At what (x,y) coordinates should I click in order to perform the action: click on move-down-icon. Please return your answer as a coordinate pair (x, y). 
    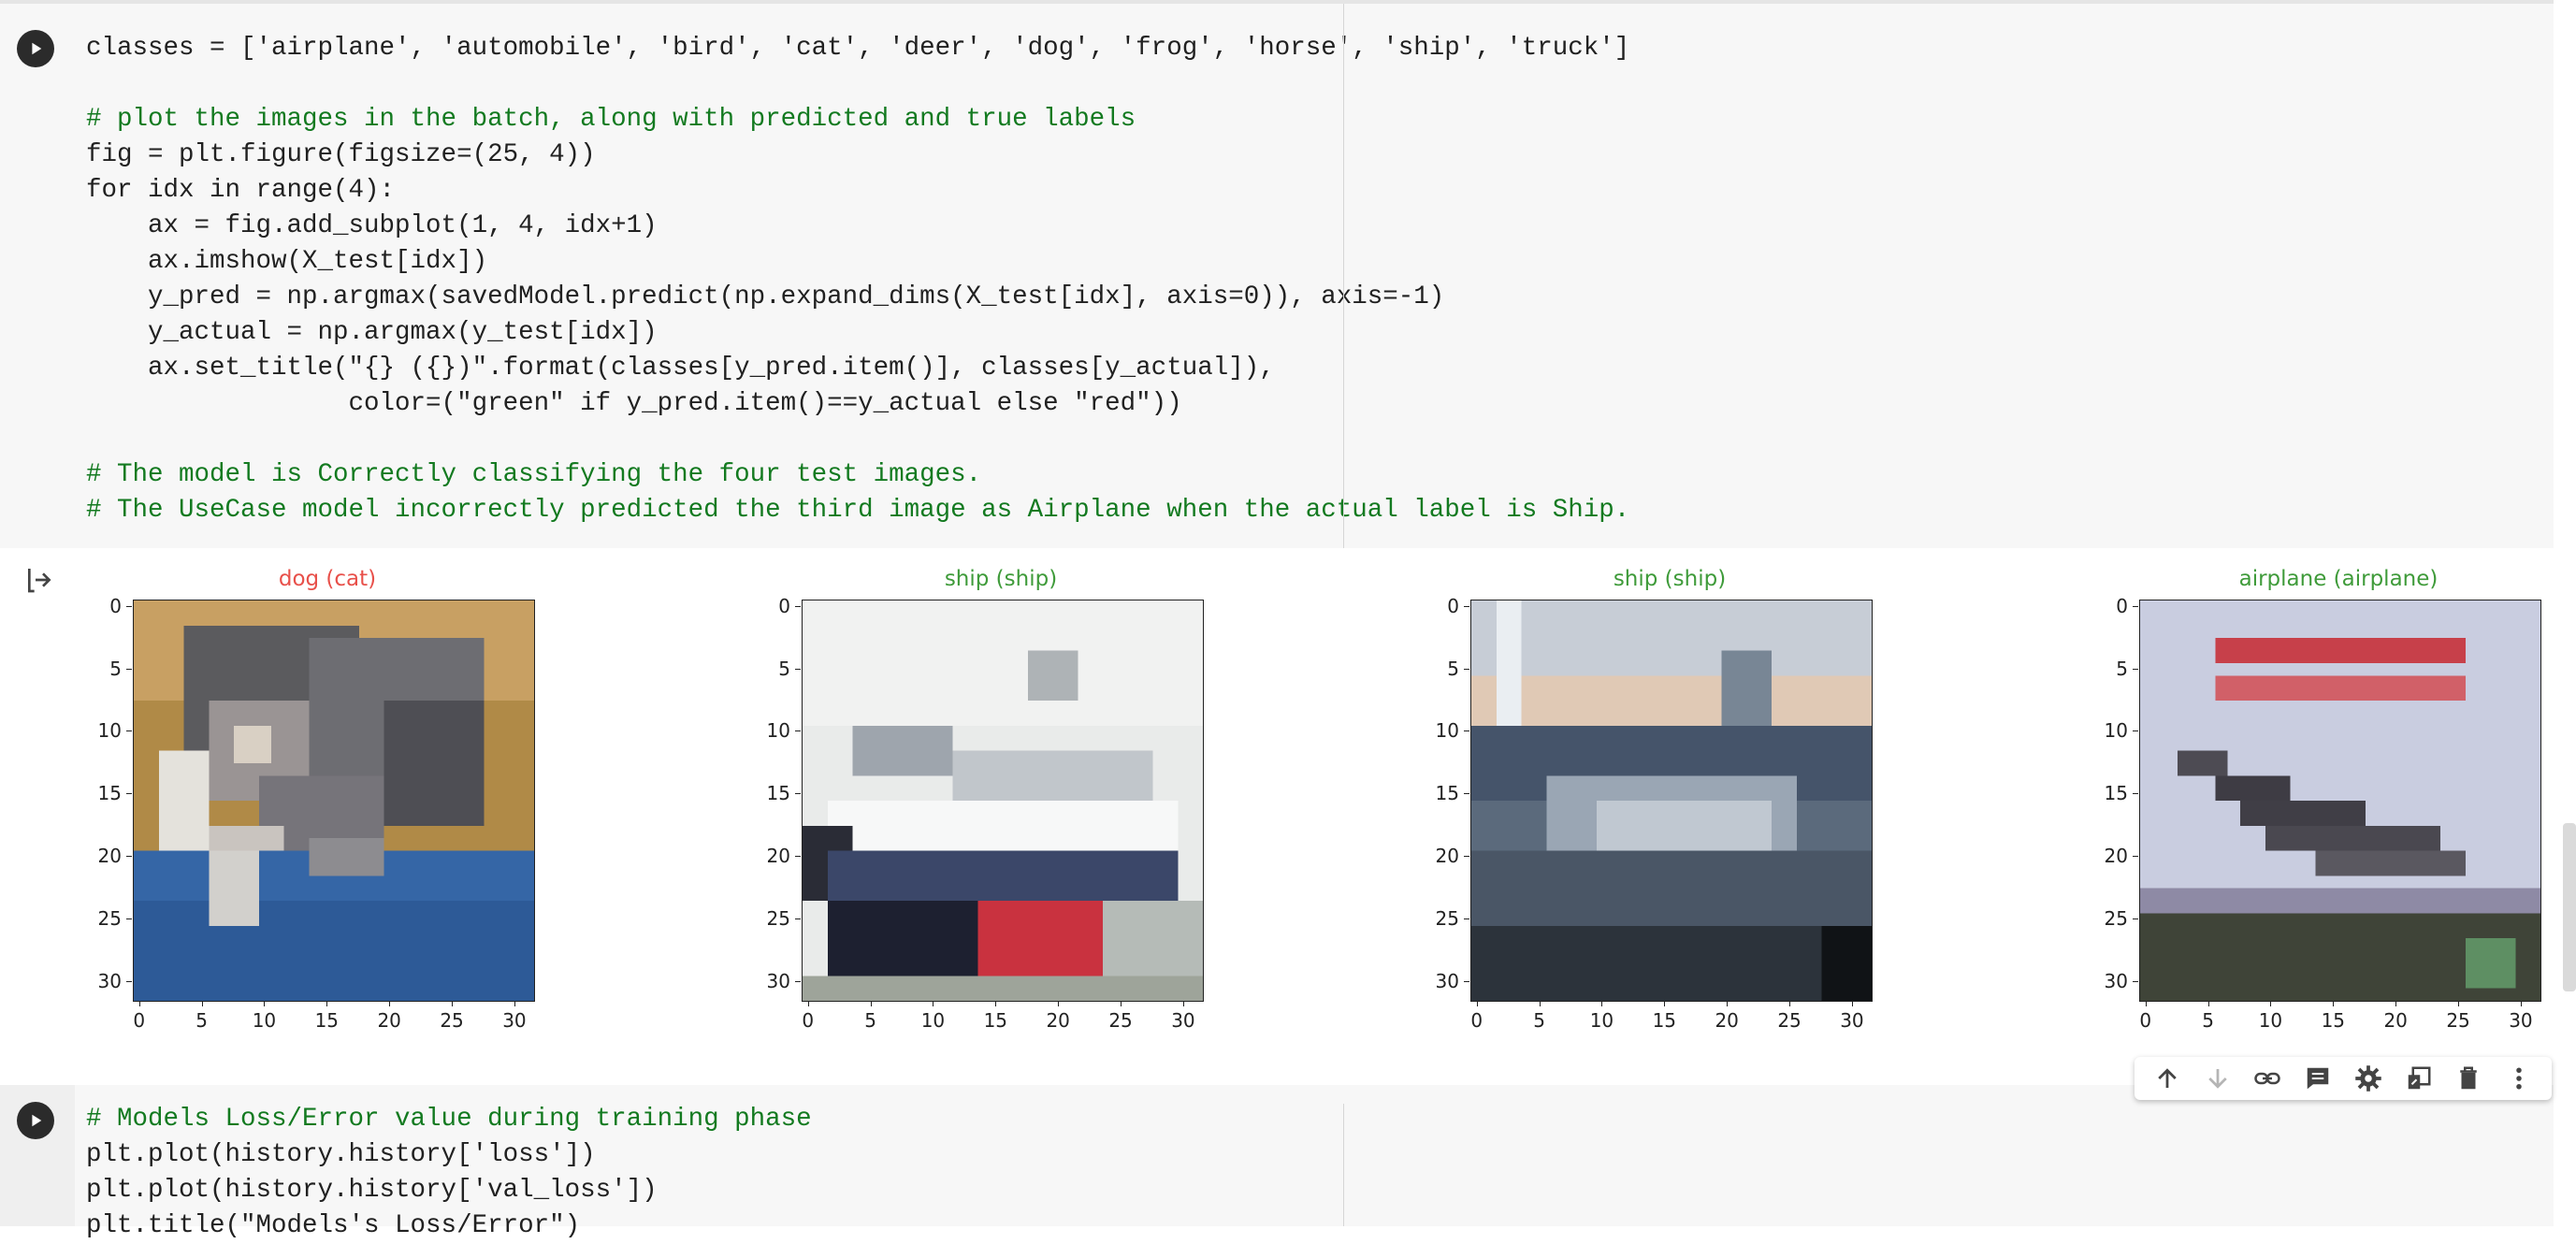
    Looking at the image, I should click on (2217, 1079).